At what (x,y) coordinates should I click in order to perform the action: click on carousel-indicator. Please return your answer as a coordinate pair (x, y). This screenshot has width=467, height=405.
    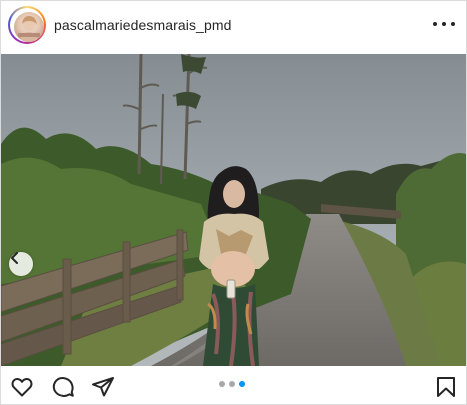
    Looking at the image, I should click on (232, 384).